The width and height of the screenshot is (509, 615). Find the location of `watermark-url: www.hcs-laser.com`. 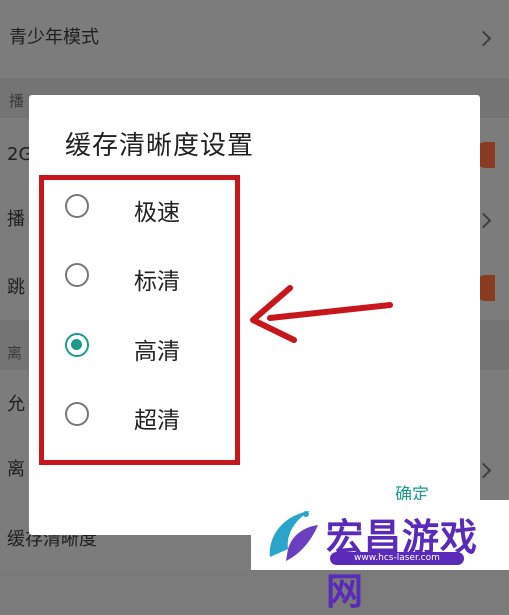

watermark-url: www.hcs-laser.com is located at coordinates (397, 558).